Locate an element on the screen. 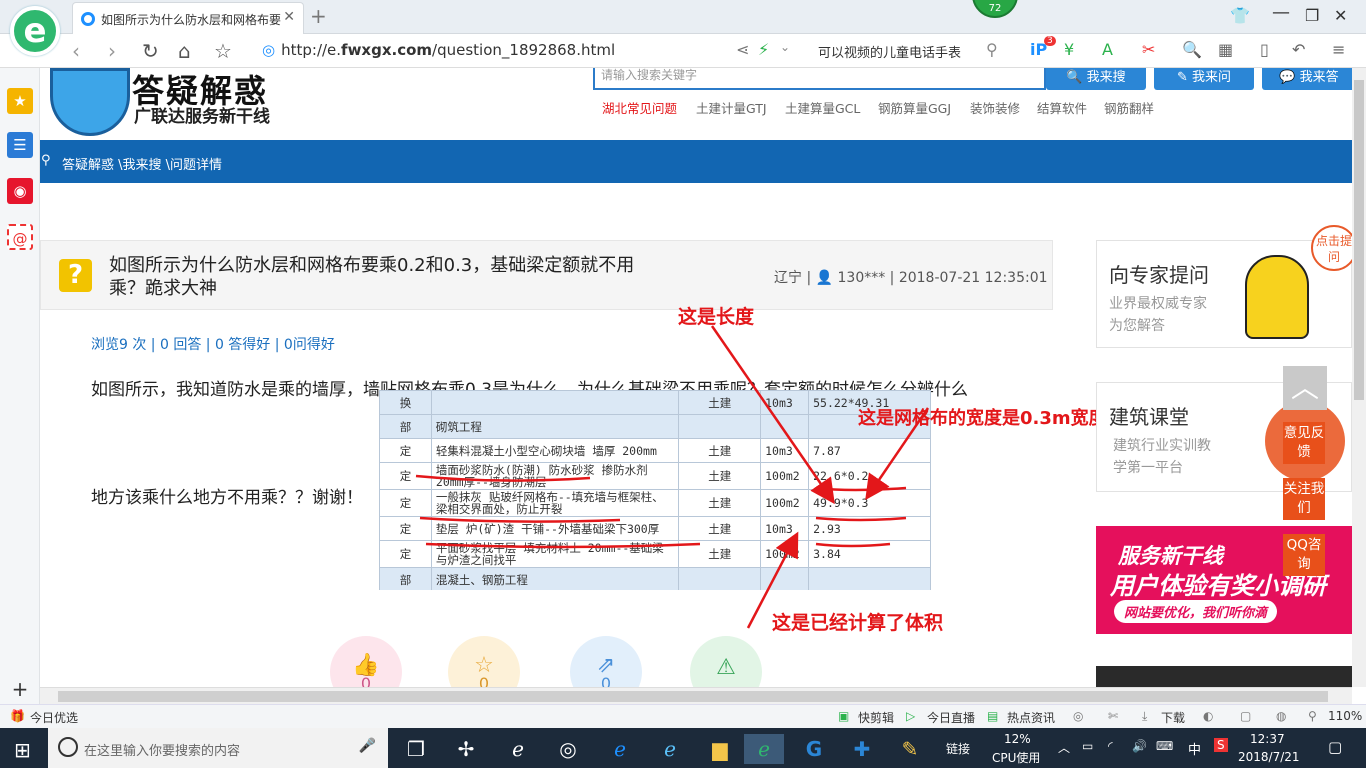 The height and width of the screenshot is (768, 1366). ask-expert-tag: 点击提问 is located at coordinates (1331, 248).